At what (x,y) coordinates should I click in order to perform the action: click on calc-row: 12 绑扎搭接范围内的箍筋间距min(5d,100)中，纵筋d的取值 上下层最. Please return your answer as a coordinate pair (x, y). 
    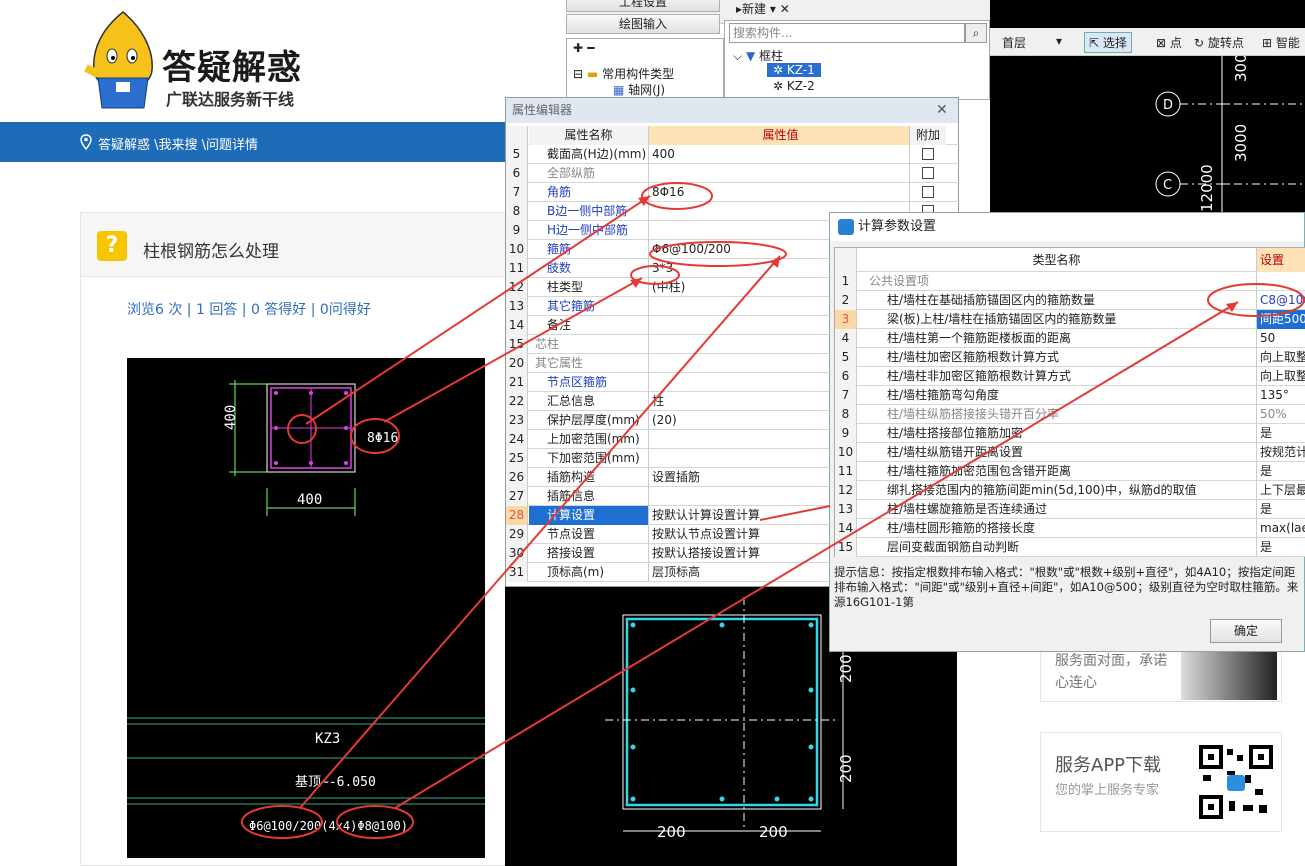
    Looking at the image, I should click on (1070, 490).